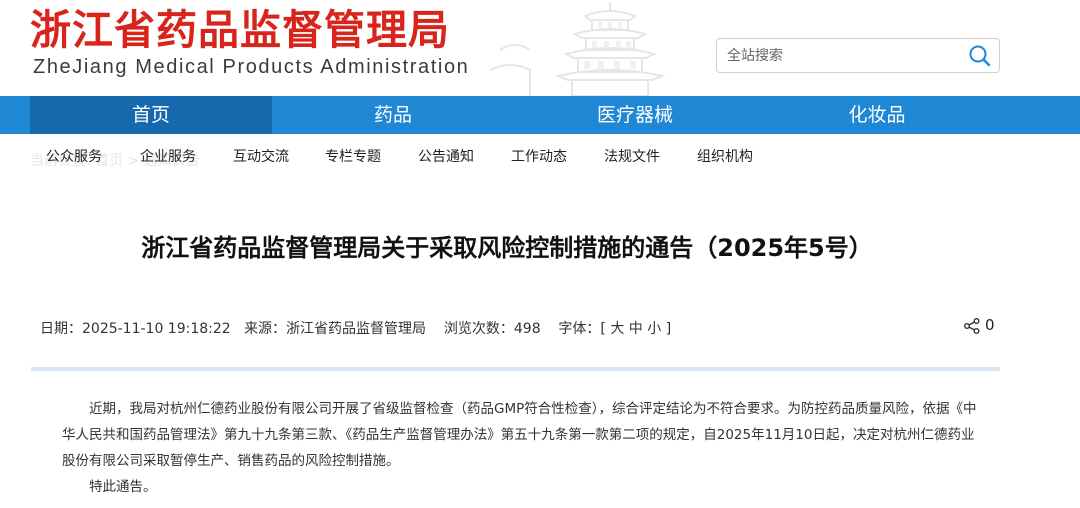 This screenshot has height=508, width=1080. What do you see at coordinates (507, 248) in the screenshot?
I see `page-title: 浙江省药品监督管理局关于采取风险控制措施的通告（2025年5号）` at bounding box center [507, 248].